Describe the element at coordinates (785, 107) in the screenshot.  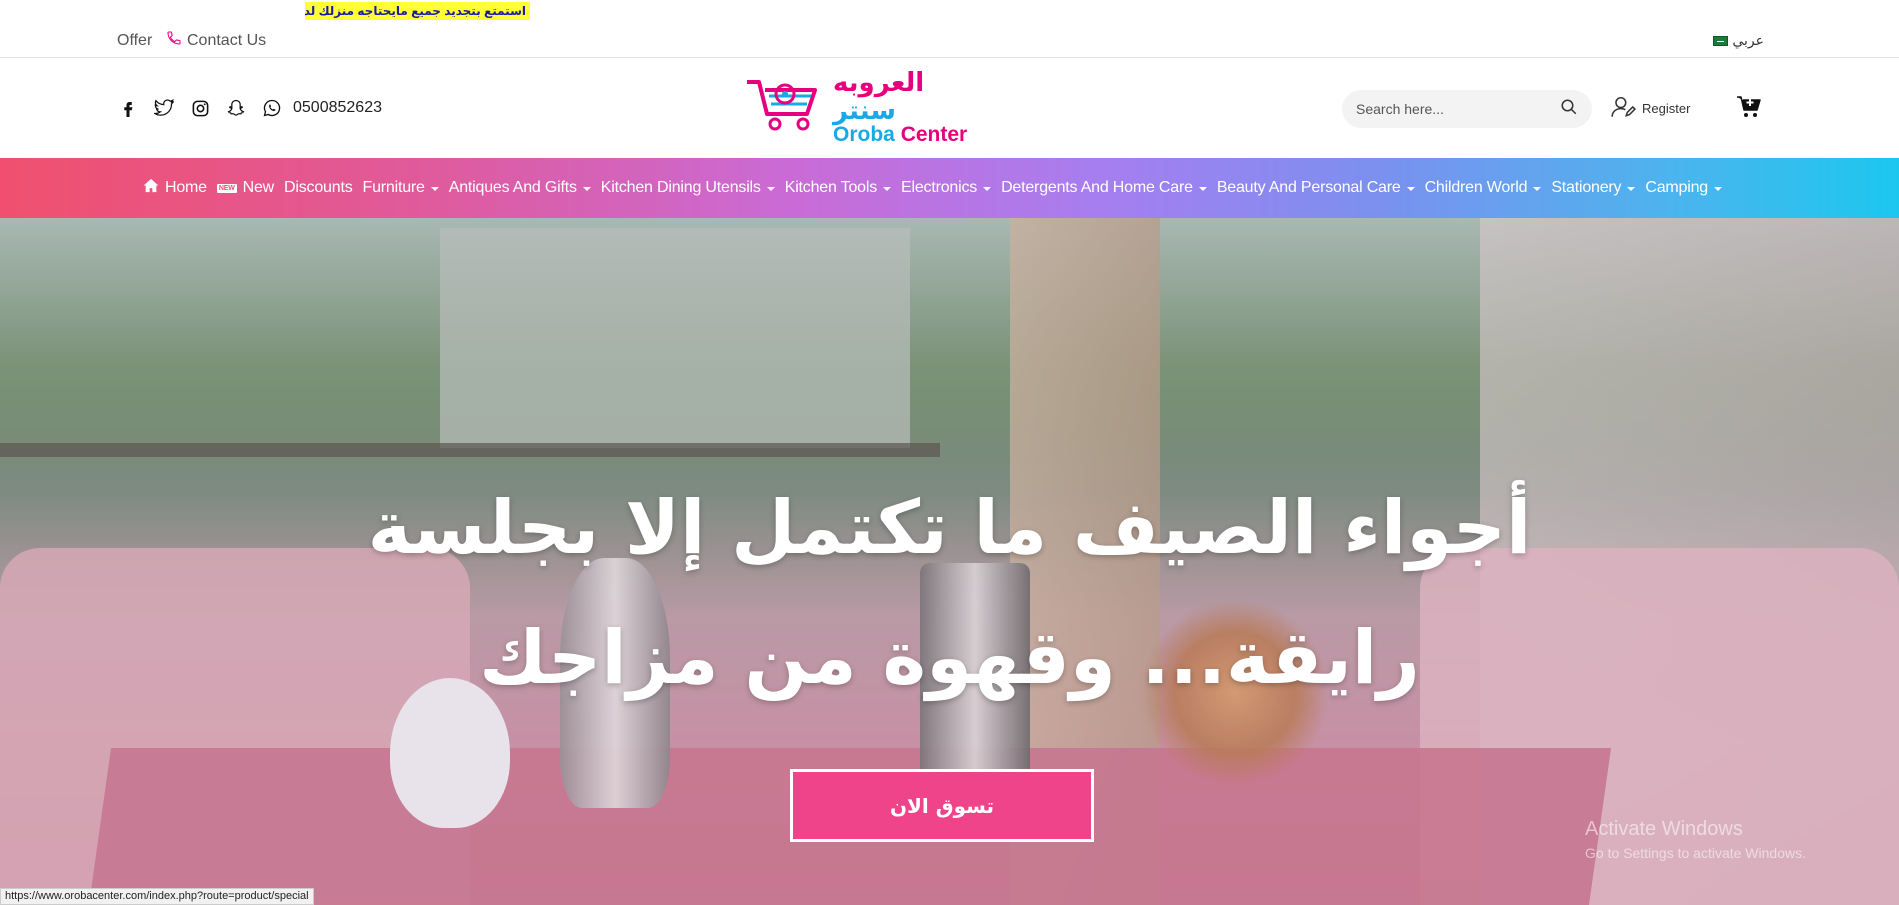
I see `cart-logo-icon` at that location.